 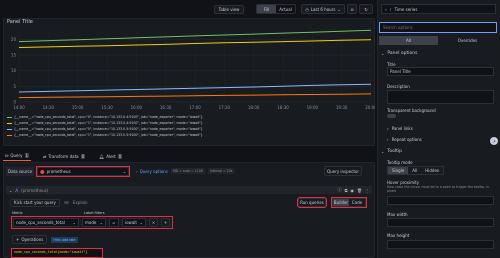 I want to click on table-view-toggle-label: Table view, so click(x=229, y=9).